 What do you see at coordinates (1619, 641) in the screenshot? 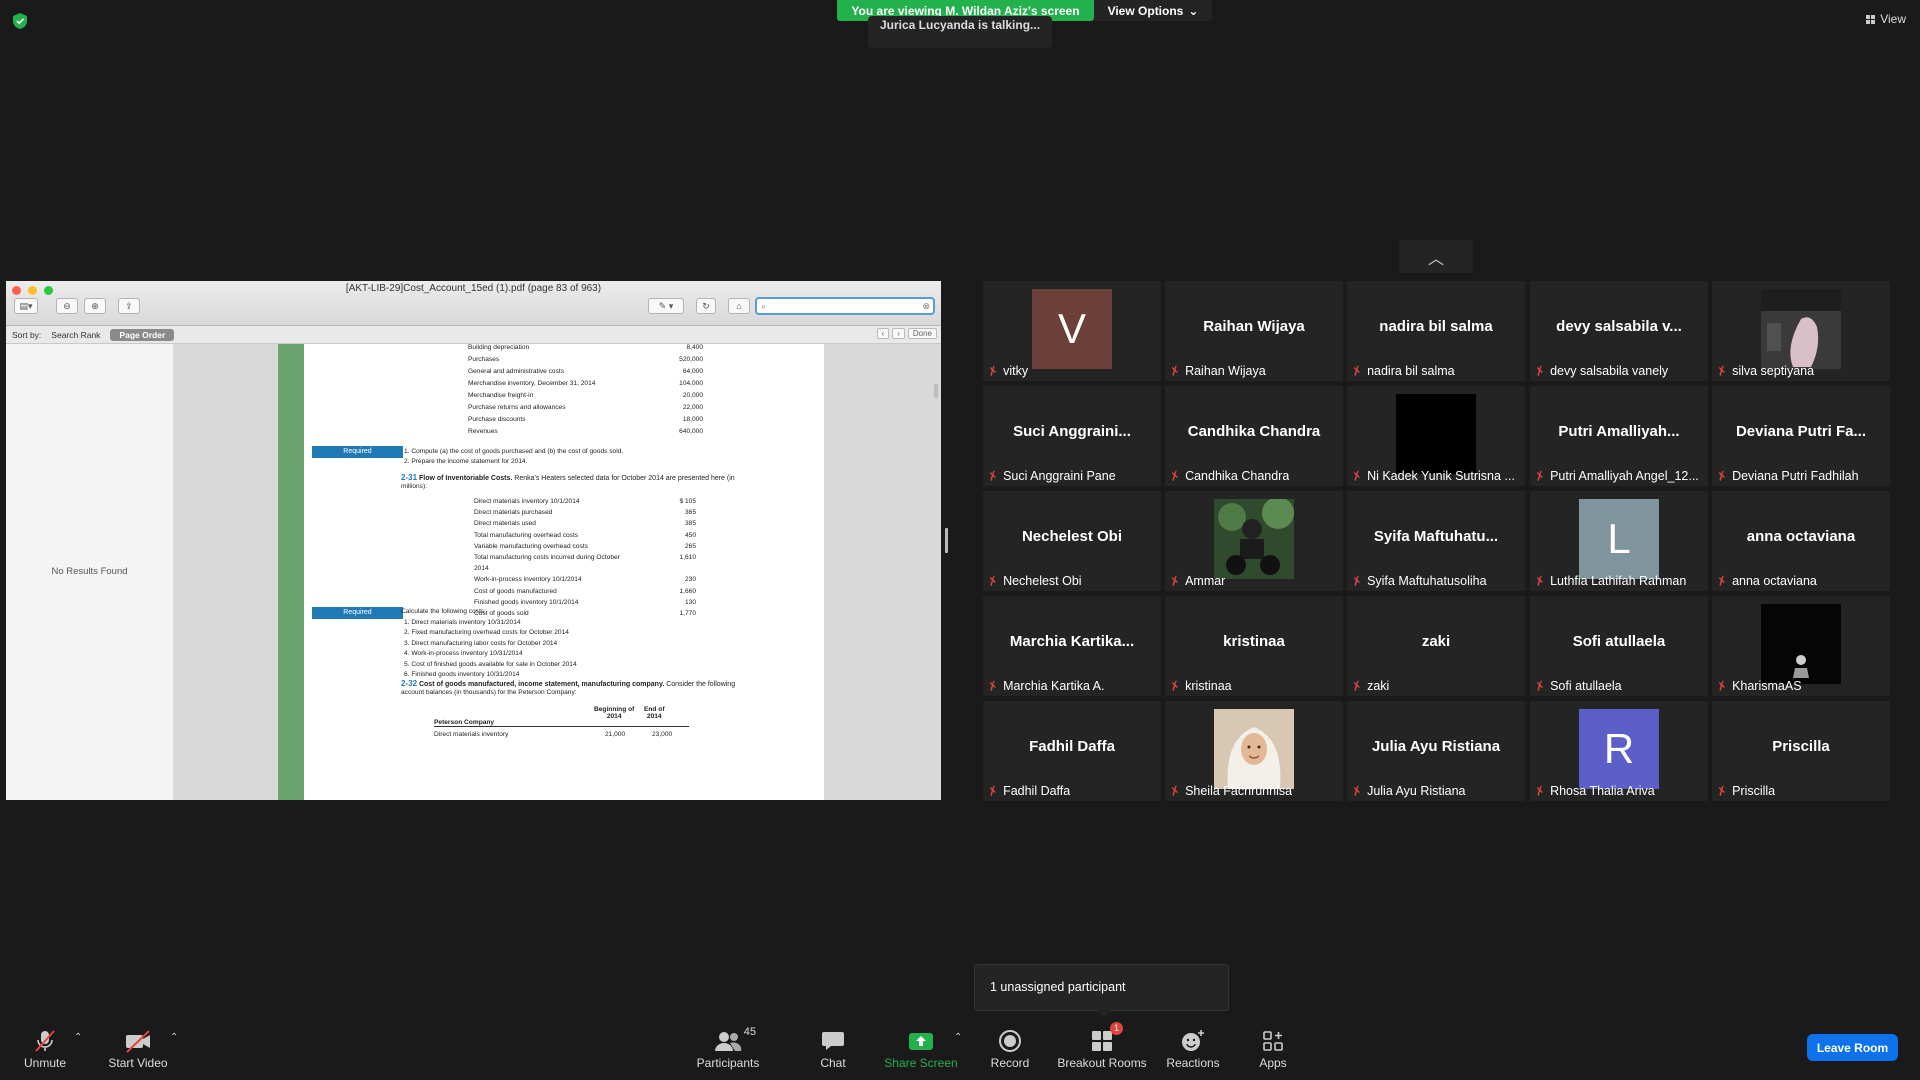
I see `participant-display-name: Sofi atullaela` at bounding box center [1619, 641].